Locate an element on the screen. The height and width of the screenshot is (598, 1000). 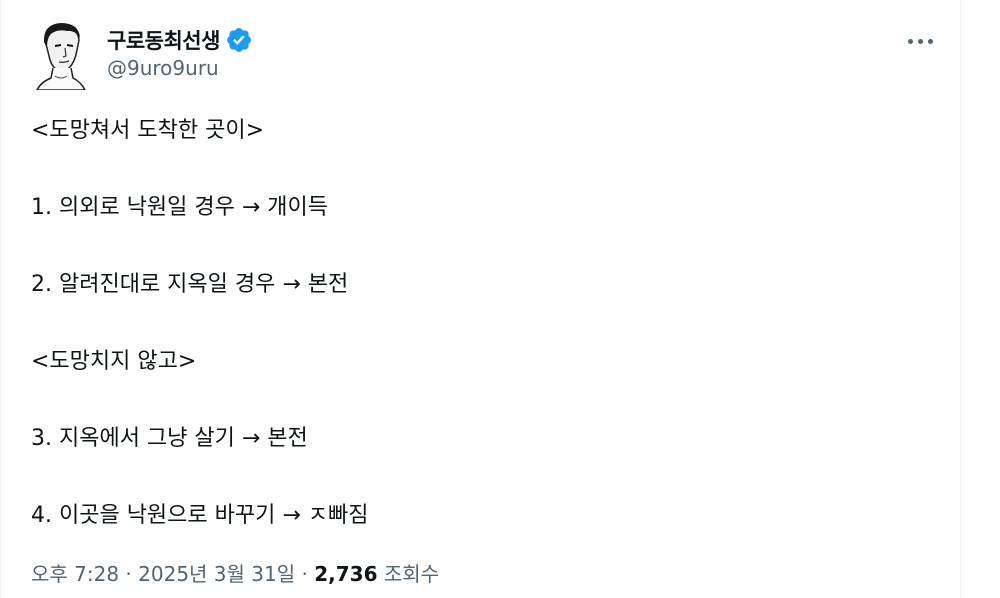
tweet-date: 2025년 3월 31일 is located at coordinates (216, 574).